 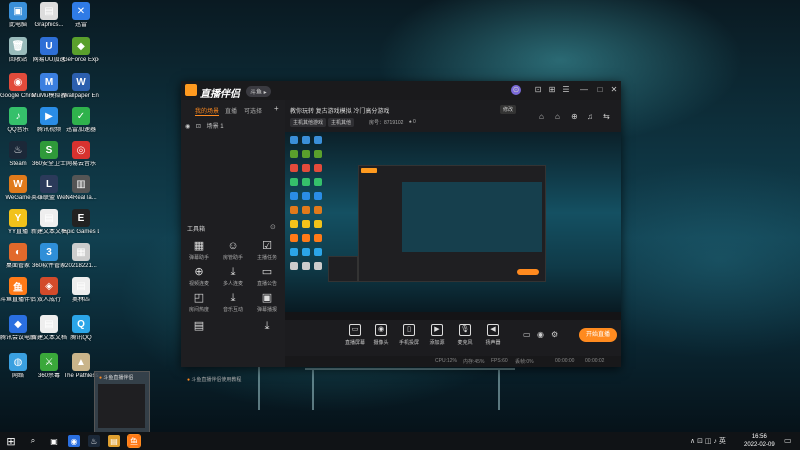 What do you see at coordinates (276, 108) in the screenshot?
I see `add-scene-button: +` at bounding box center [276, 108].